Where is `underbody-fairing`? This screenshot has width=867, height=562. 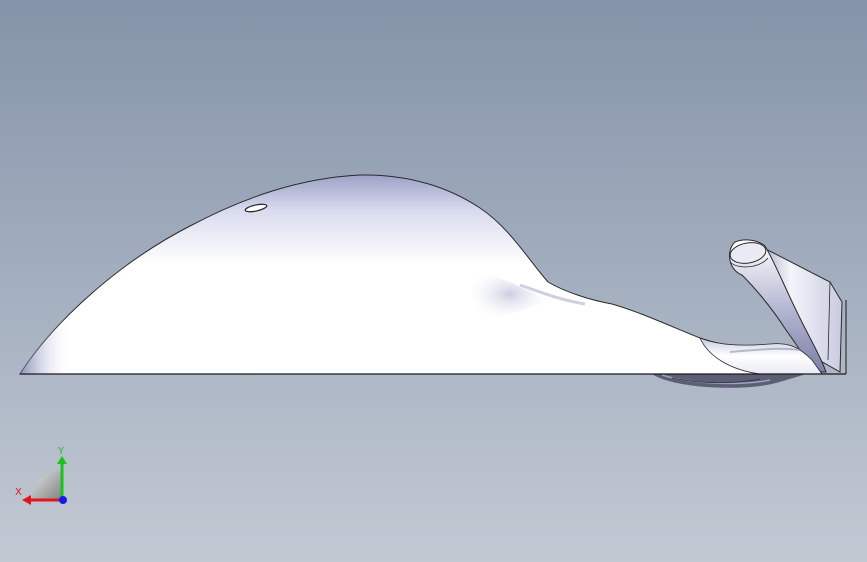 underbody-fairing is located at coordinates (729, 381).